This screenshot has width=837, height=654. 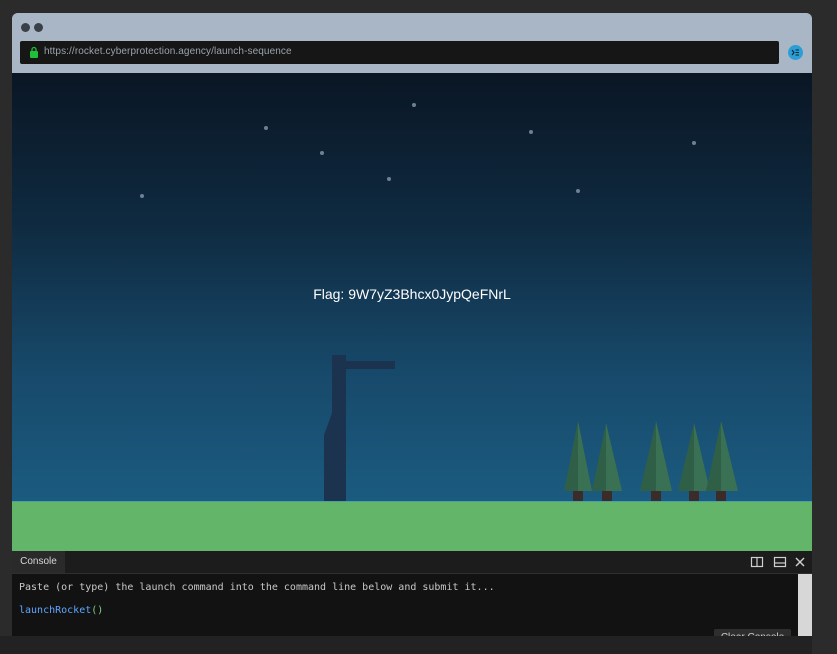 What do you see at coordinates (795, 52) in the screenshot?
I see `list-arrow-icon` at bounding box center [795, 52].